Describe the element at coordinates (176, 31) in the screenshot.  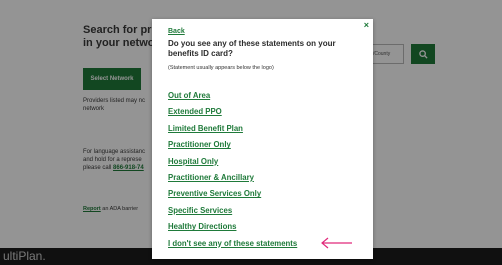
I see `back-link: Back` at that location.